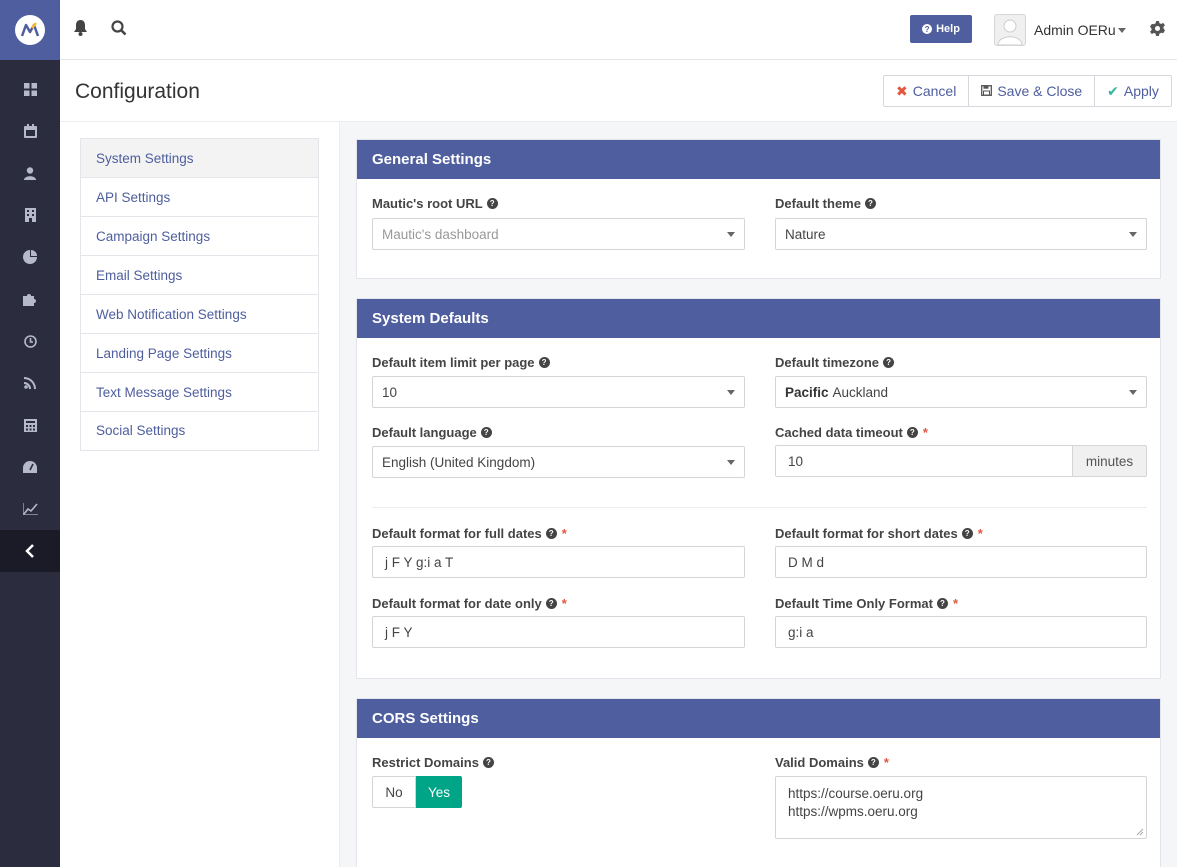 Image resolution: width=1177 pixels, height=867 pixels. What do you see at coordinates (961, 562) in the screenshot?
I see `short-date-input: D M d` at bounding box center [961, 562].